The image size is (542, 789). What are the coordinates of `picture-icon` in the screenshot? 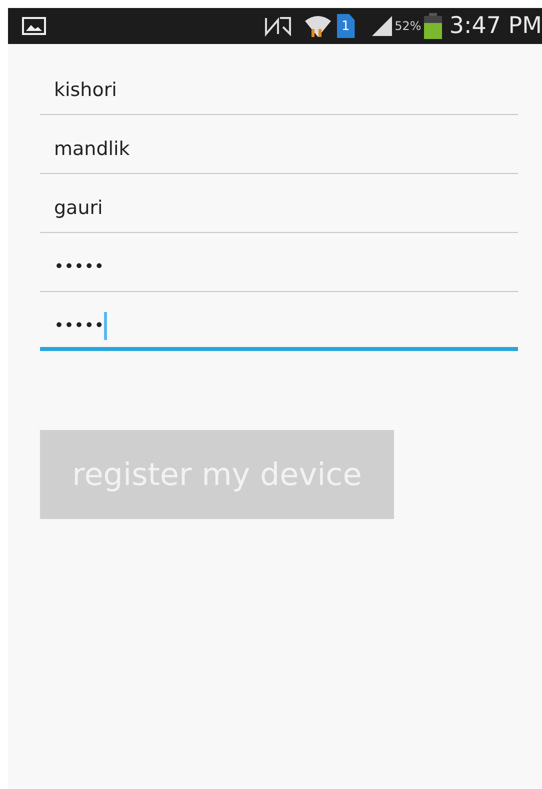 It's located at (34, 26).